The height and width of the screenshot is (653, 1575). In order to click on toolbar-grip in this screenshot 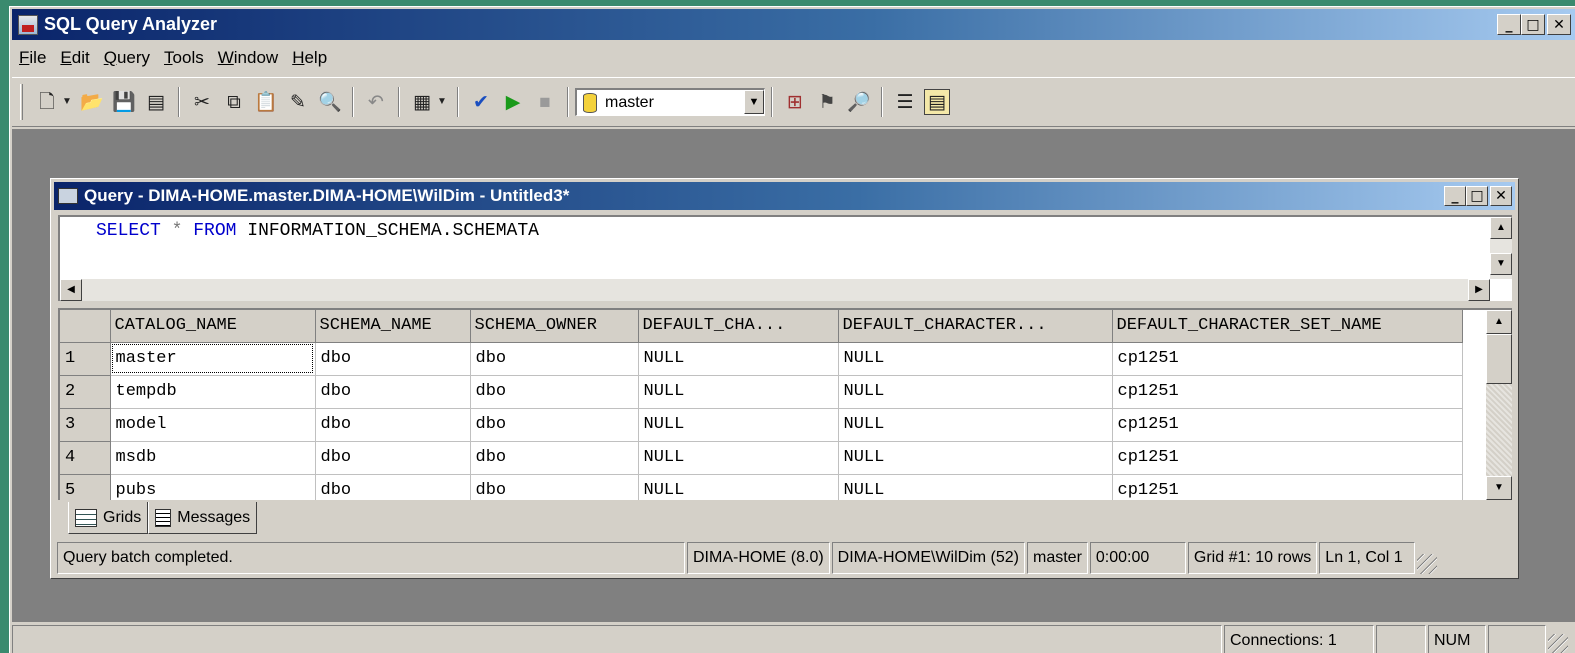, I will do `click(21, 102)`.